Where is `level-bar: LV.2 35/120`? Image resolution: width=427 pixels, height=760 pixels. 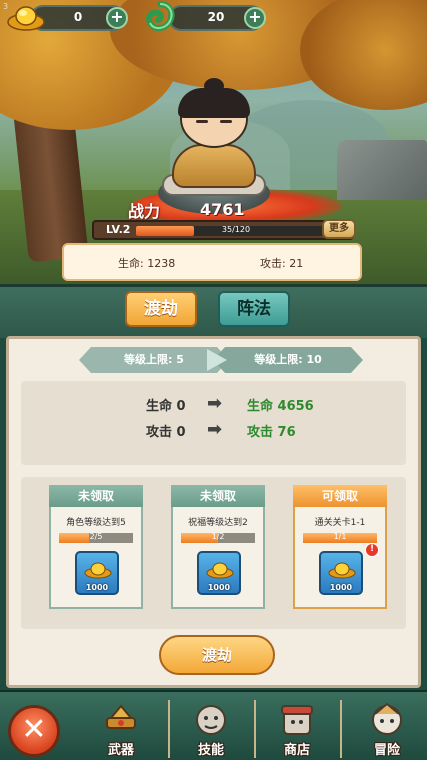 level-bar: LV.2 35/120 is located at coordinates (223, 230).